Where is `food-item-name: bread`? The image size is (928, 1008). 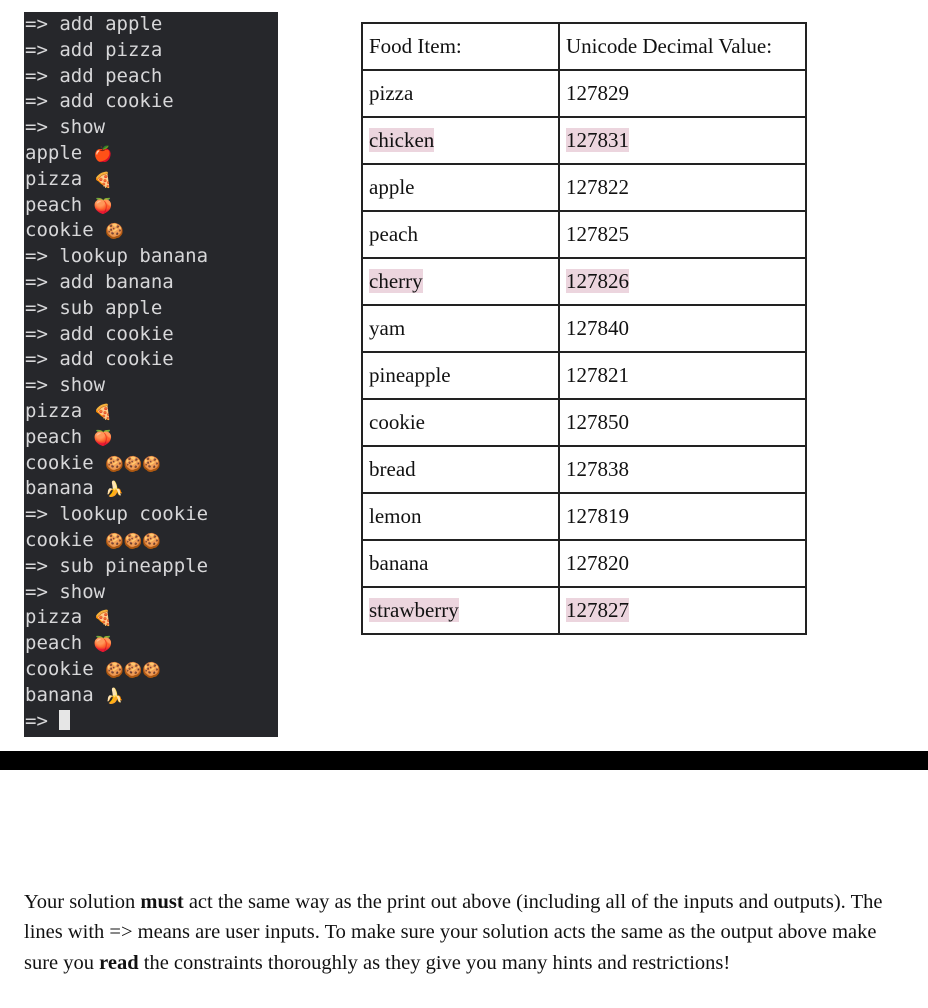 food-item-name: bread is located at coordinates (392, 469).